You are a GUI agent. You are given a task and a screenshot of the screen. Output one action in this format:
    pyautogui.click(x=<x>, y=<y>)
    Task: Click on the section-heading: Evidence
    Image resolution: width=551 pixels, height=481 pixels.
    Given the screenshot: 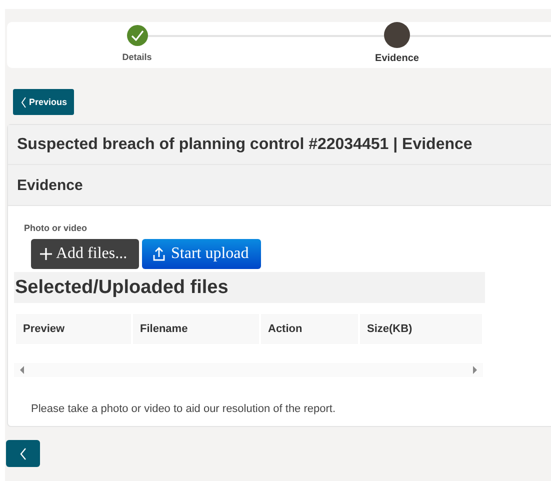 What is the action you would take?
    pyautogui.click(x=279, y=185)
    